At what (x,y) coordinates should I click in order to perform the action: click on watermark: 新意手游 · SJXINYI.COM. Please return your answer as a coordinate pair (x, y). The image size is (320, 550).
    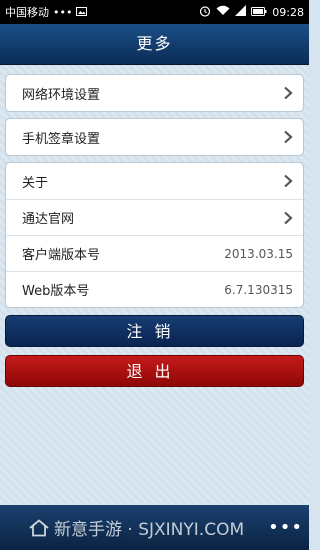
    Looking at the image, I should click on (137, 527).